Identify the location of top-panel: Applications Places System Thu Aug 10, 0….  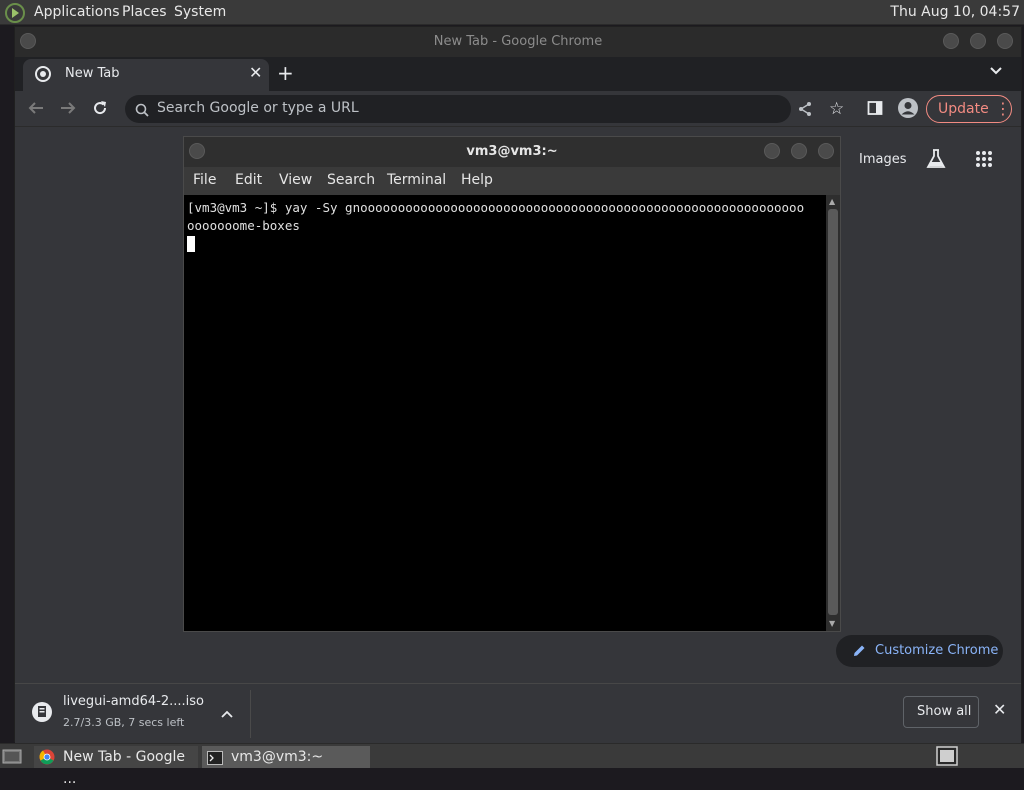
(512, 12).